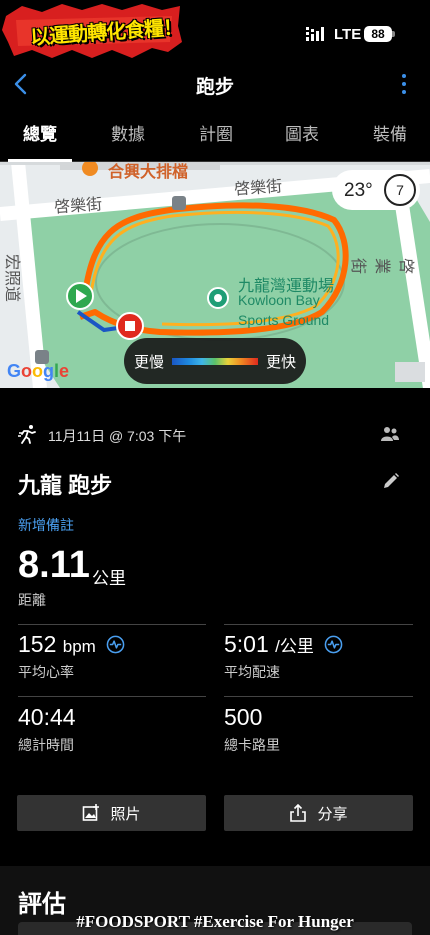 The height and width of the screenshot is (935, 430). I want to click on tab-stats: 數據, so click(128, 134).